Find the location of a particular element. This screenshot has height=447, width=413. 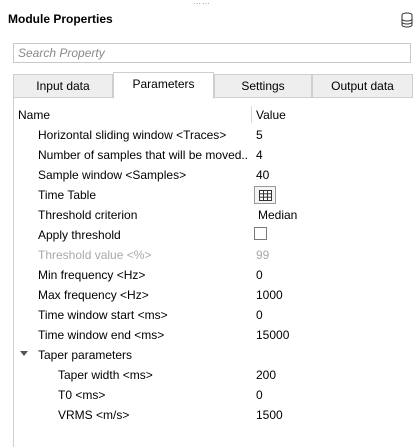

property-row-vrms: VRMS <m/s> 1500 is located at coordinates (213, 415).